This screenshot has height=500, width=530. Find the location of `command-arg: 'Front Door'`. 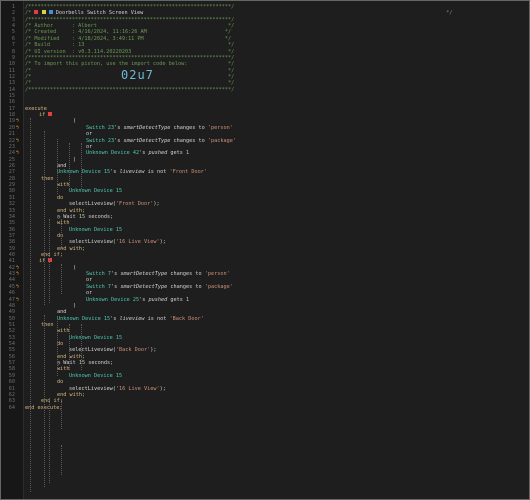

command-arg: 'Front Door' is located at coordinates (134, 204).